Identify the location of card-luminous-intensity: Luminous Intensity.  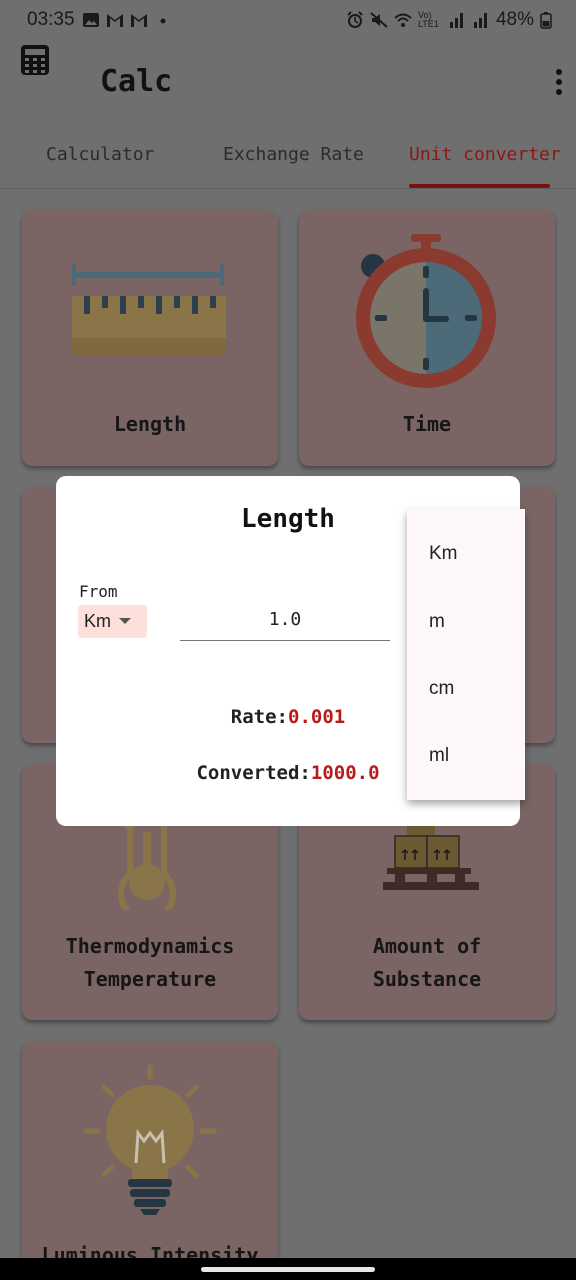
(150, 1160).